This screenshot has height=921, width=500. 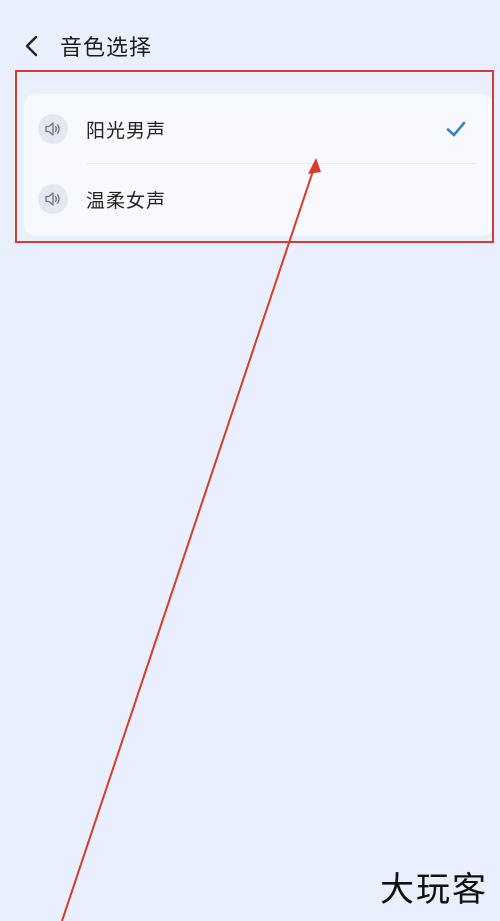 What do you see at coordinates (259, 129) in the screenshot?
I see `voice-option-sunny-male: 阳光男声` at bounding box center [259, 129].